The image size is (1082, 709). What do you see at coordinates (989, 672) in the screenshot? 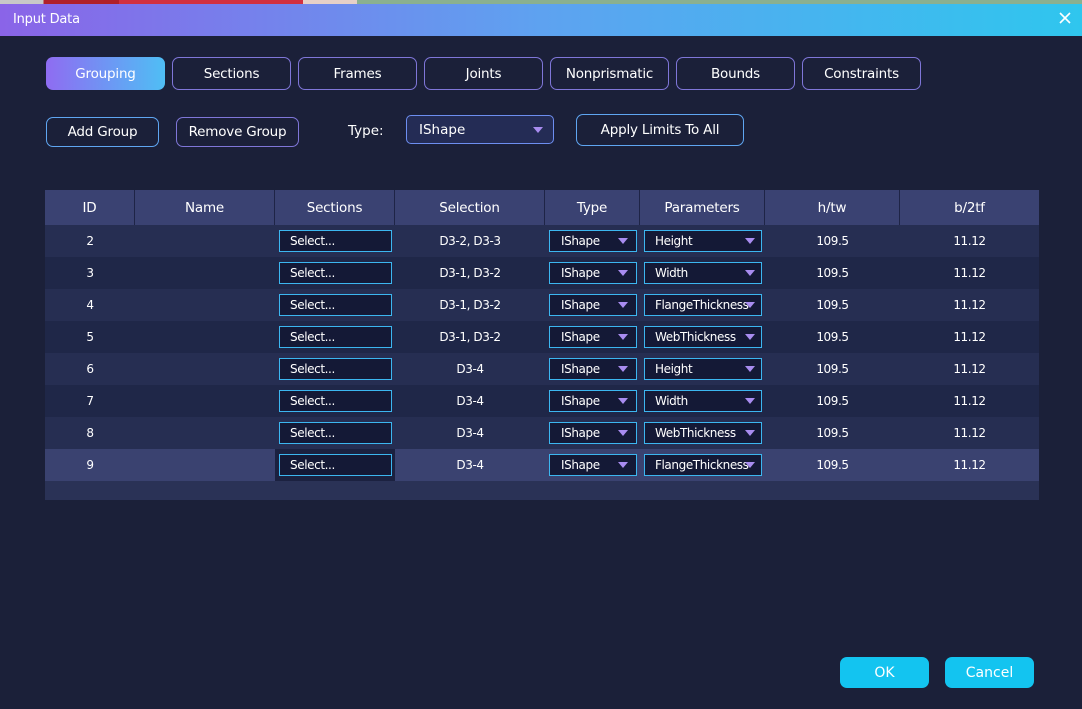
I see `cancel-button: Cancel` at bounding box center [989, 672].